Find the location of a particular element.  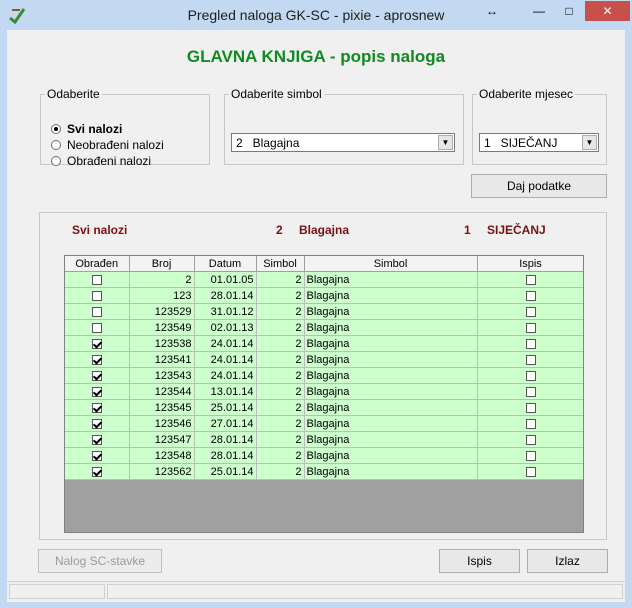

print-button: Ispis is located at coordinates (479, 561).